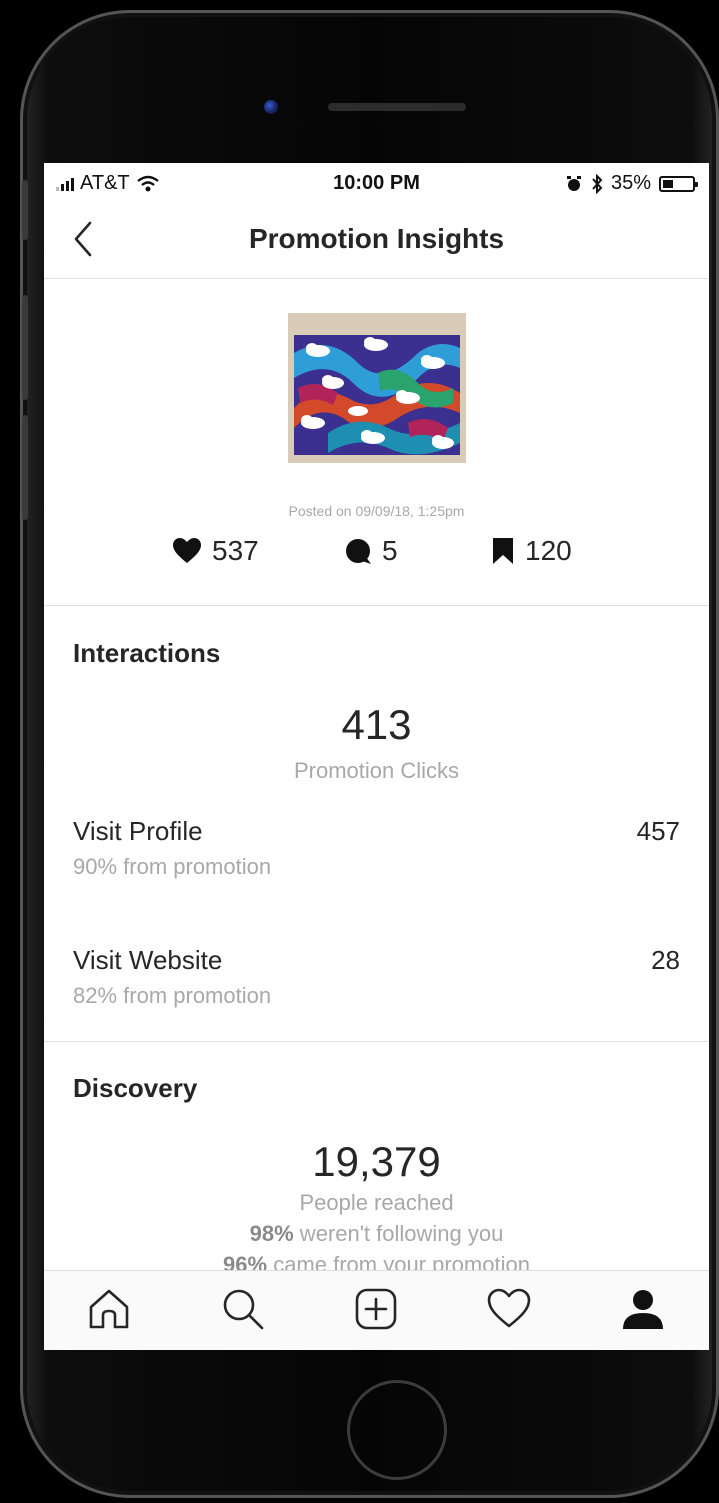 The height and width of the screenshot is (1503, 719). I want to click on tab-home, so click(109, 1309).